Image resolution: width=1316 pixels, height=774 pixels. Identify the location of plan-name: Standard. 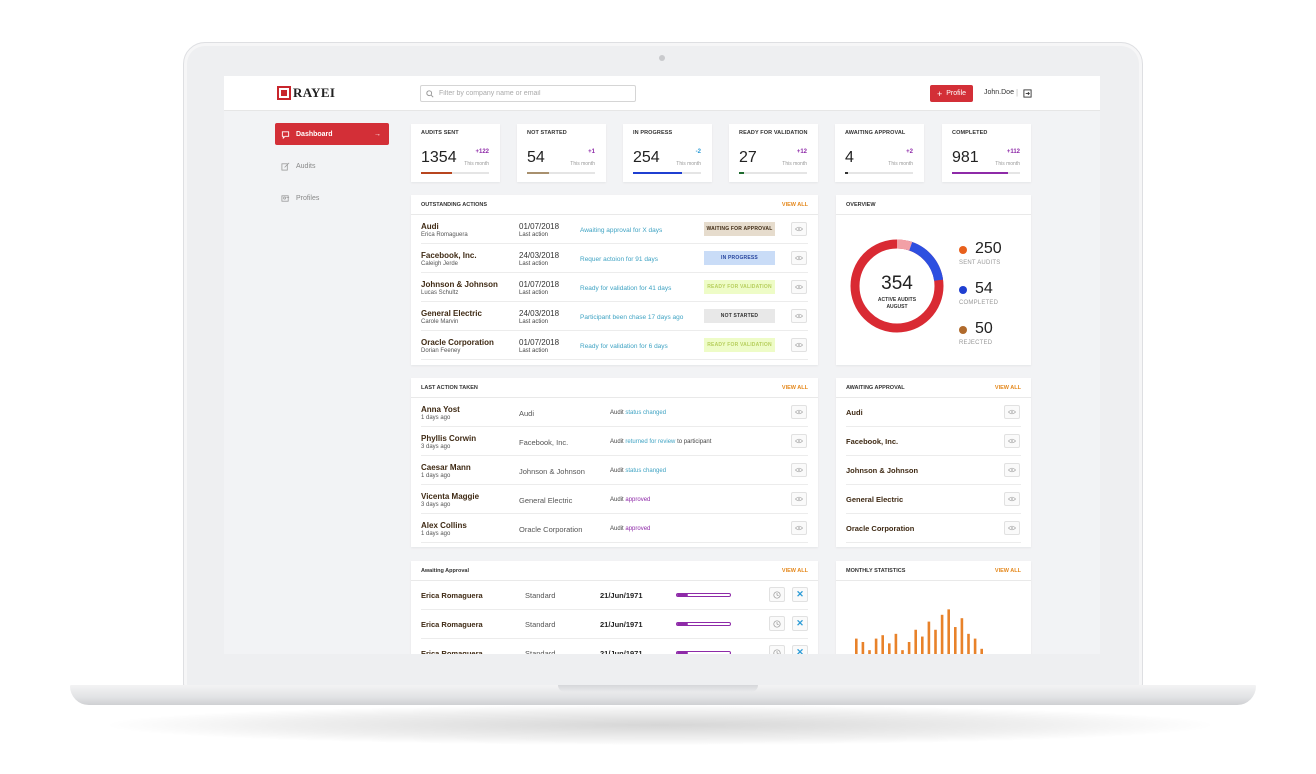
(540, 624).